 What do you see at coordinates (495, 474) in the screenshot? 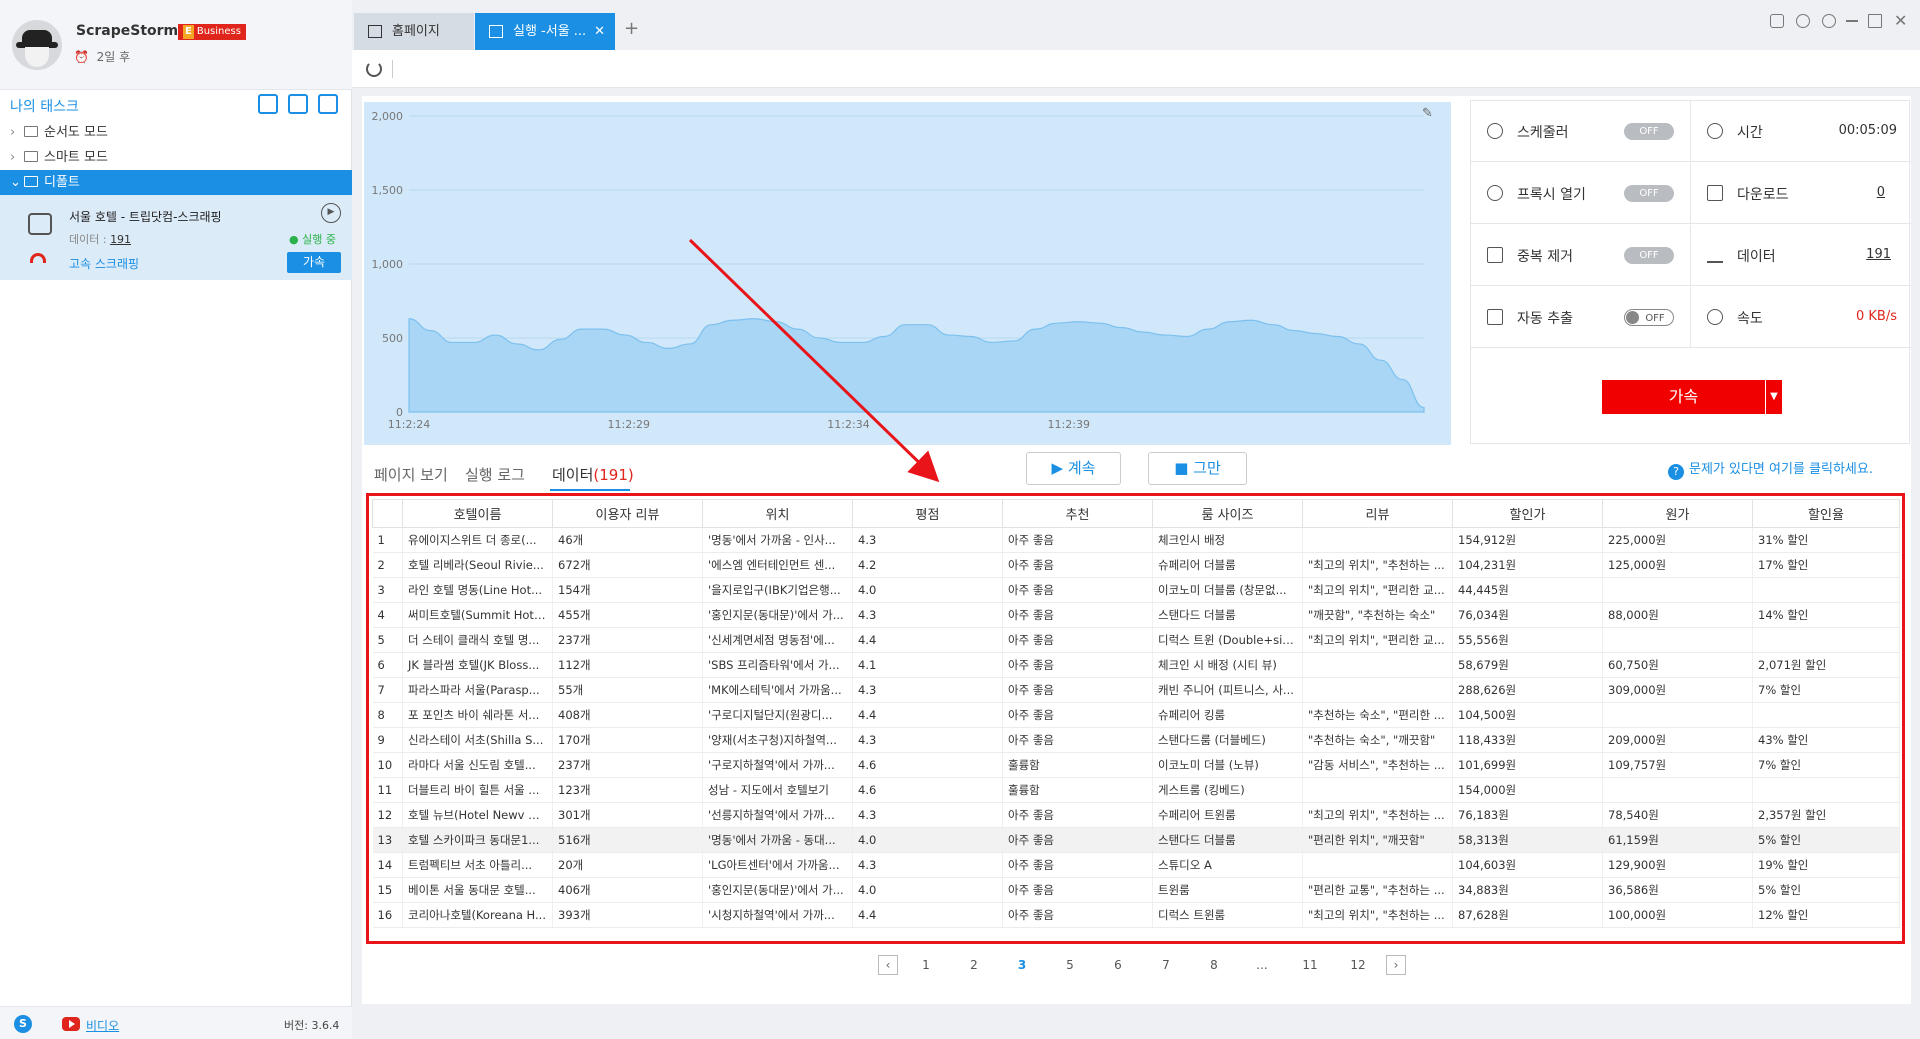
I see `tab-run-log: 실행 로그` at bounding box center [495, 474].